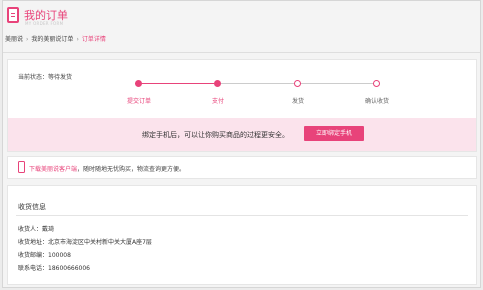 This screenshot has width=483, height=290. What do you see at coordinates (21, 167) in the screenshot?
I see `mobile-phone-icon` at bounding box center [21, 167].